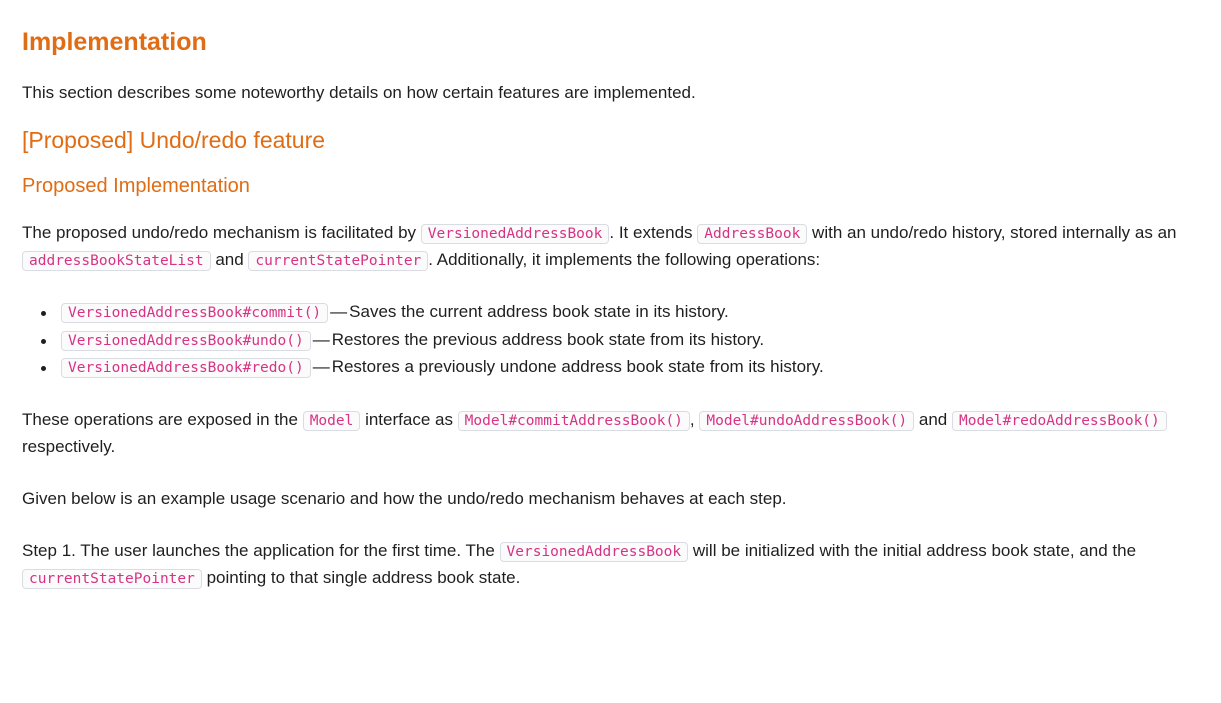 This screenshot has height=703, width=1221. What do you see at coordinates (69, 446) in the screenshot?
I see `text: respectively.` at bounding box center [69, 446].